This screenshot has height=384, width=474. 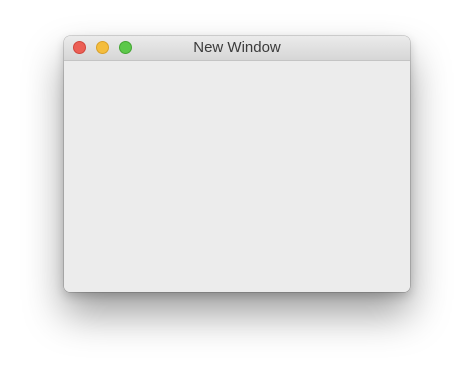 I want to click on window-title: New Window, so click(x=237, y=47).